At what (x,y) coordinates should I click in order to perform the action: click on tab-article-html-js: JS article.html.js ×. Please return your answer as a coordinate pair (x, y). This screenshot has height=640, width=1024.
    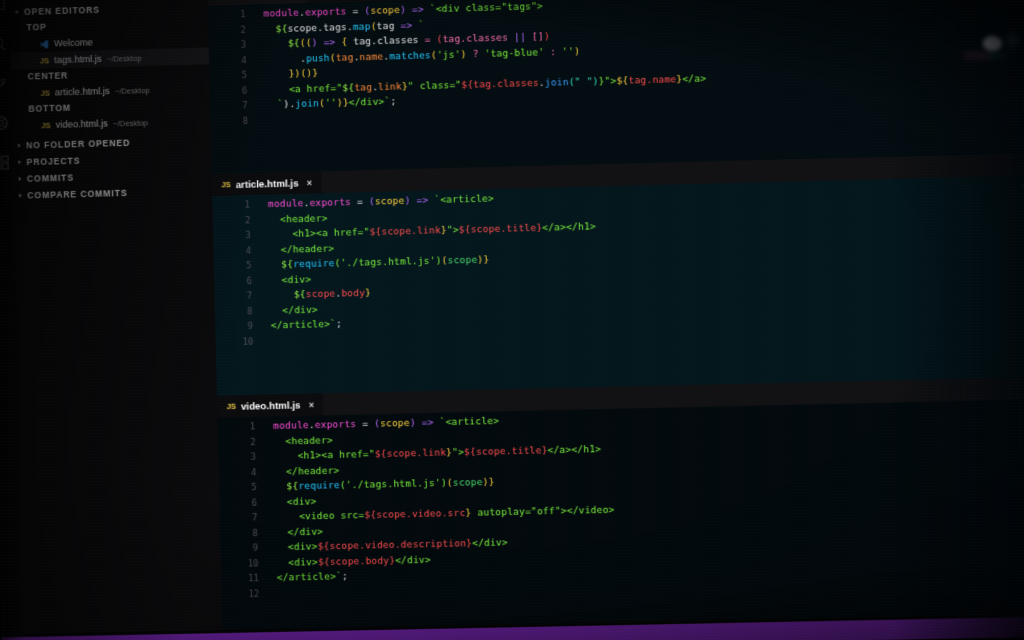
    Looking at the image, I should click on (266, 183).